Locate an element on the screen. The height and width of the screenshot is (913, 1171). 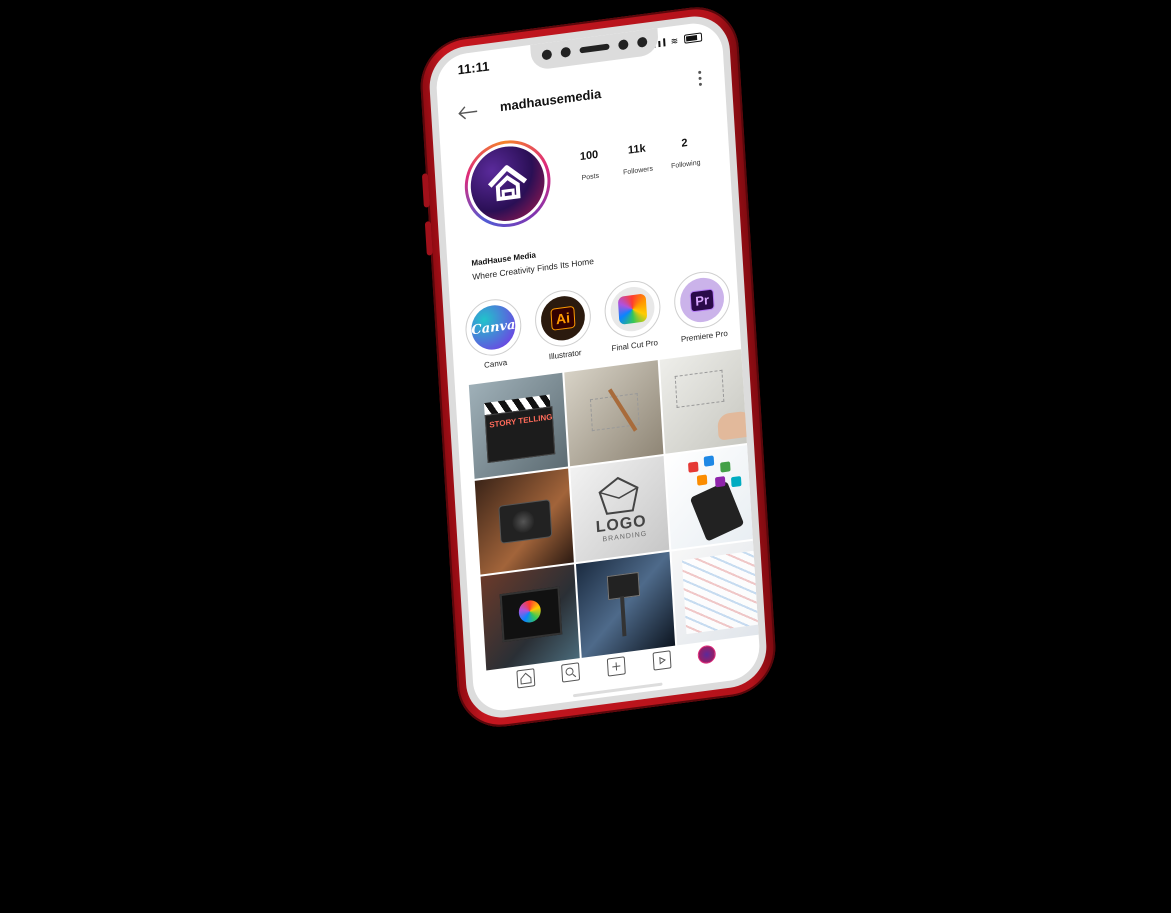
illustrator-icon: Ai is located at coordinates (563, 318).